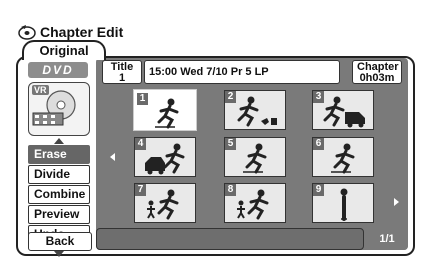 The height and width of the screenshot is (269, 430). What do you see at coordinates (58, 70) in the screenshot?
I see `disc-type-badge: DVD` at bounding box center [58, 70].